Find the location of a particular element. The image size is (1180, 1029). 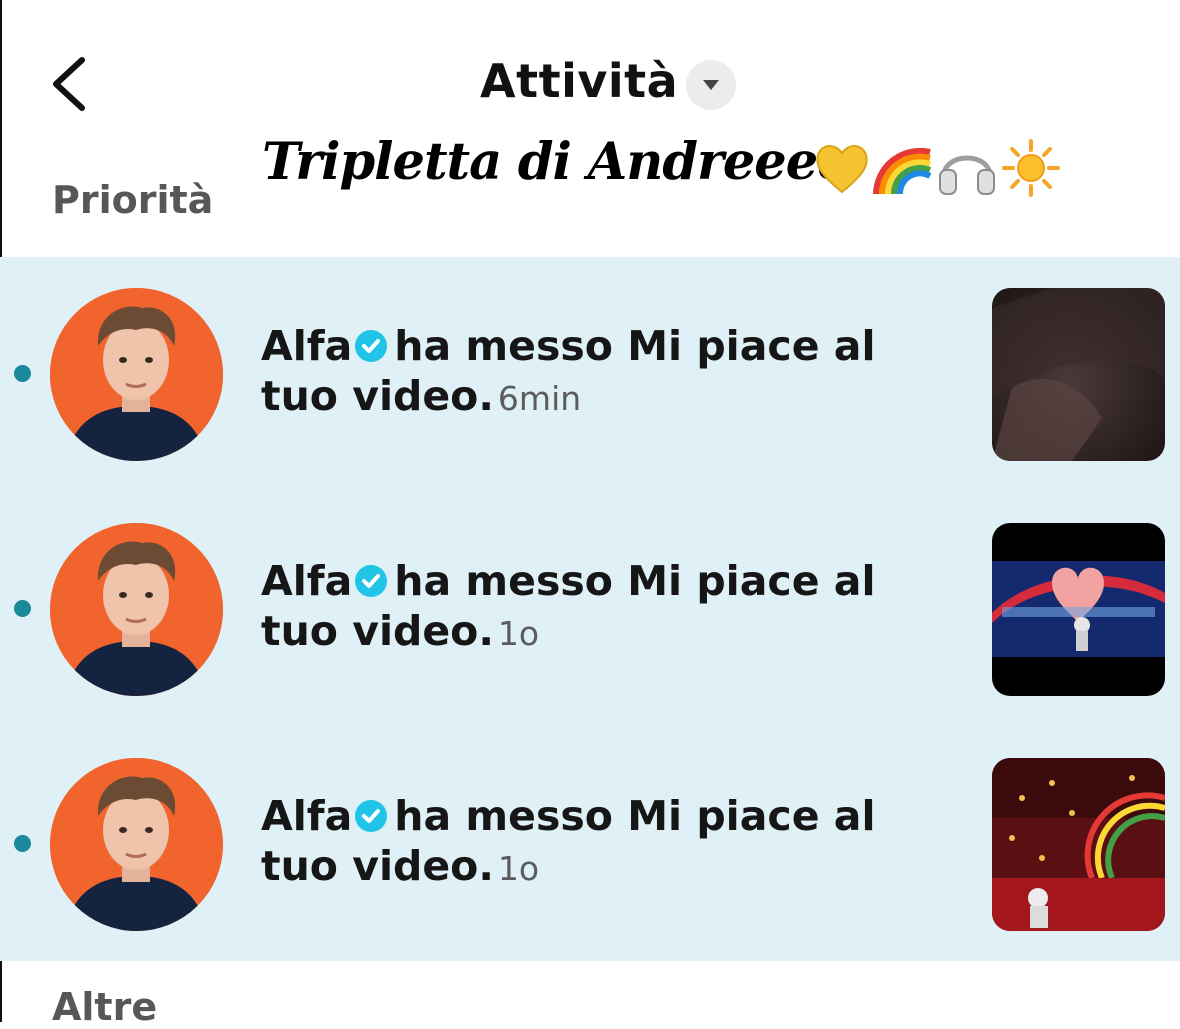

section-header-other: Altre is located at coordinates (105, 1007).